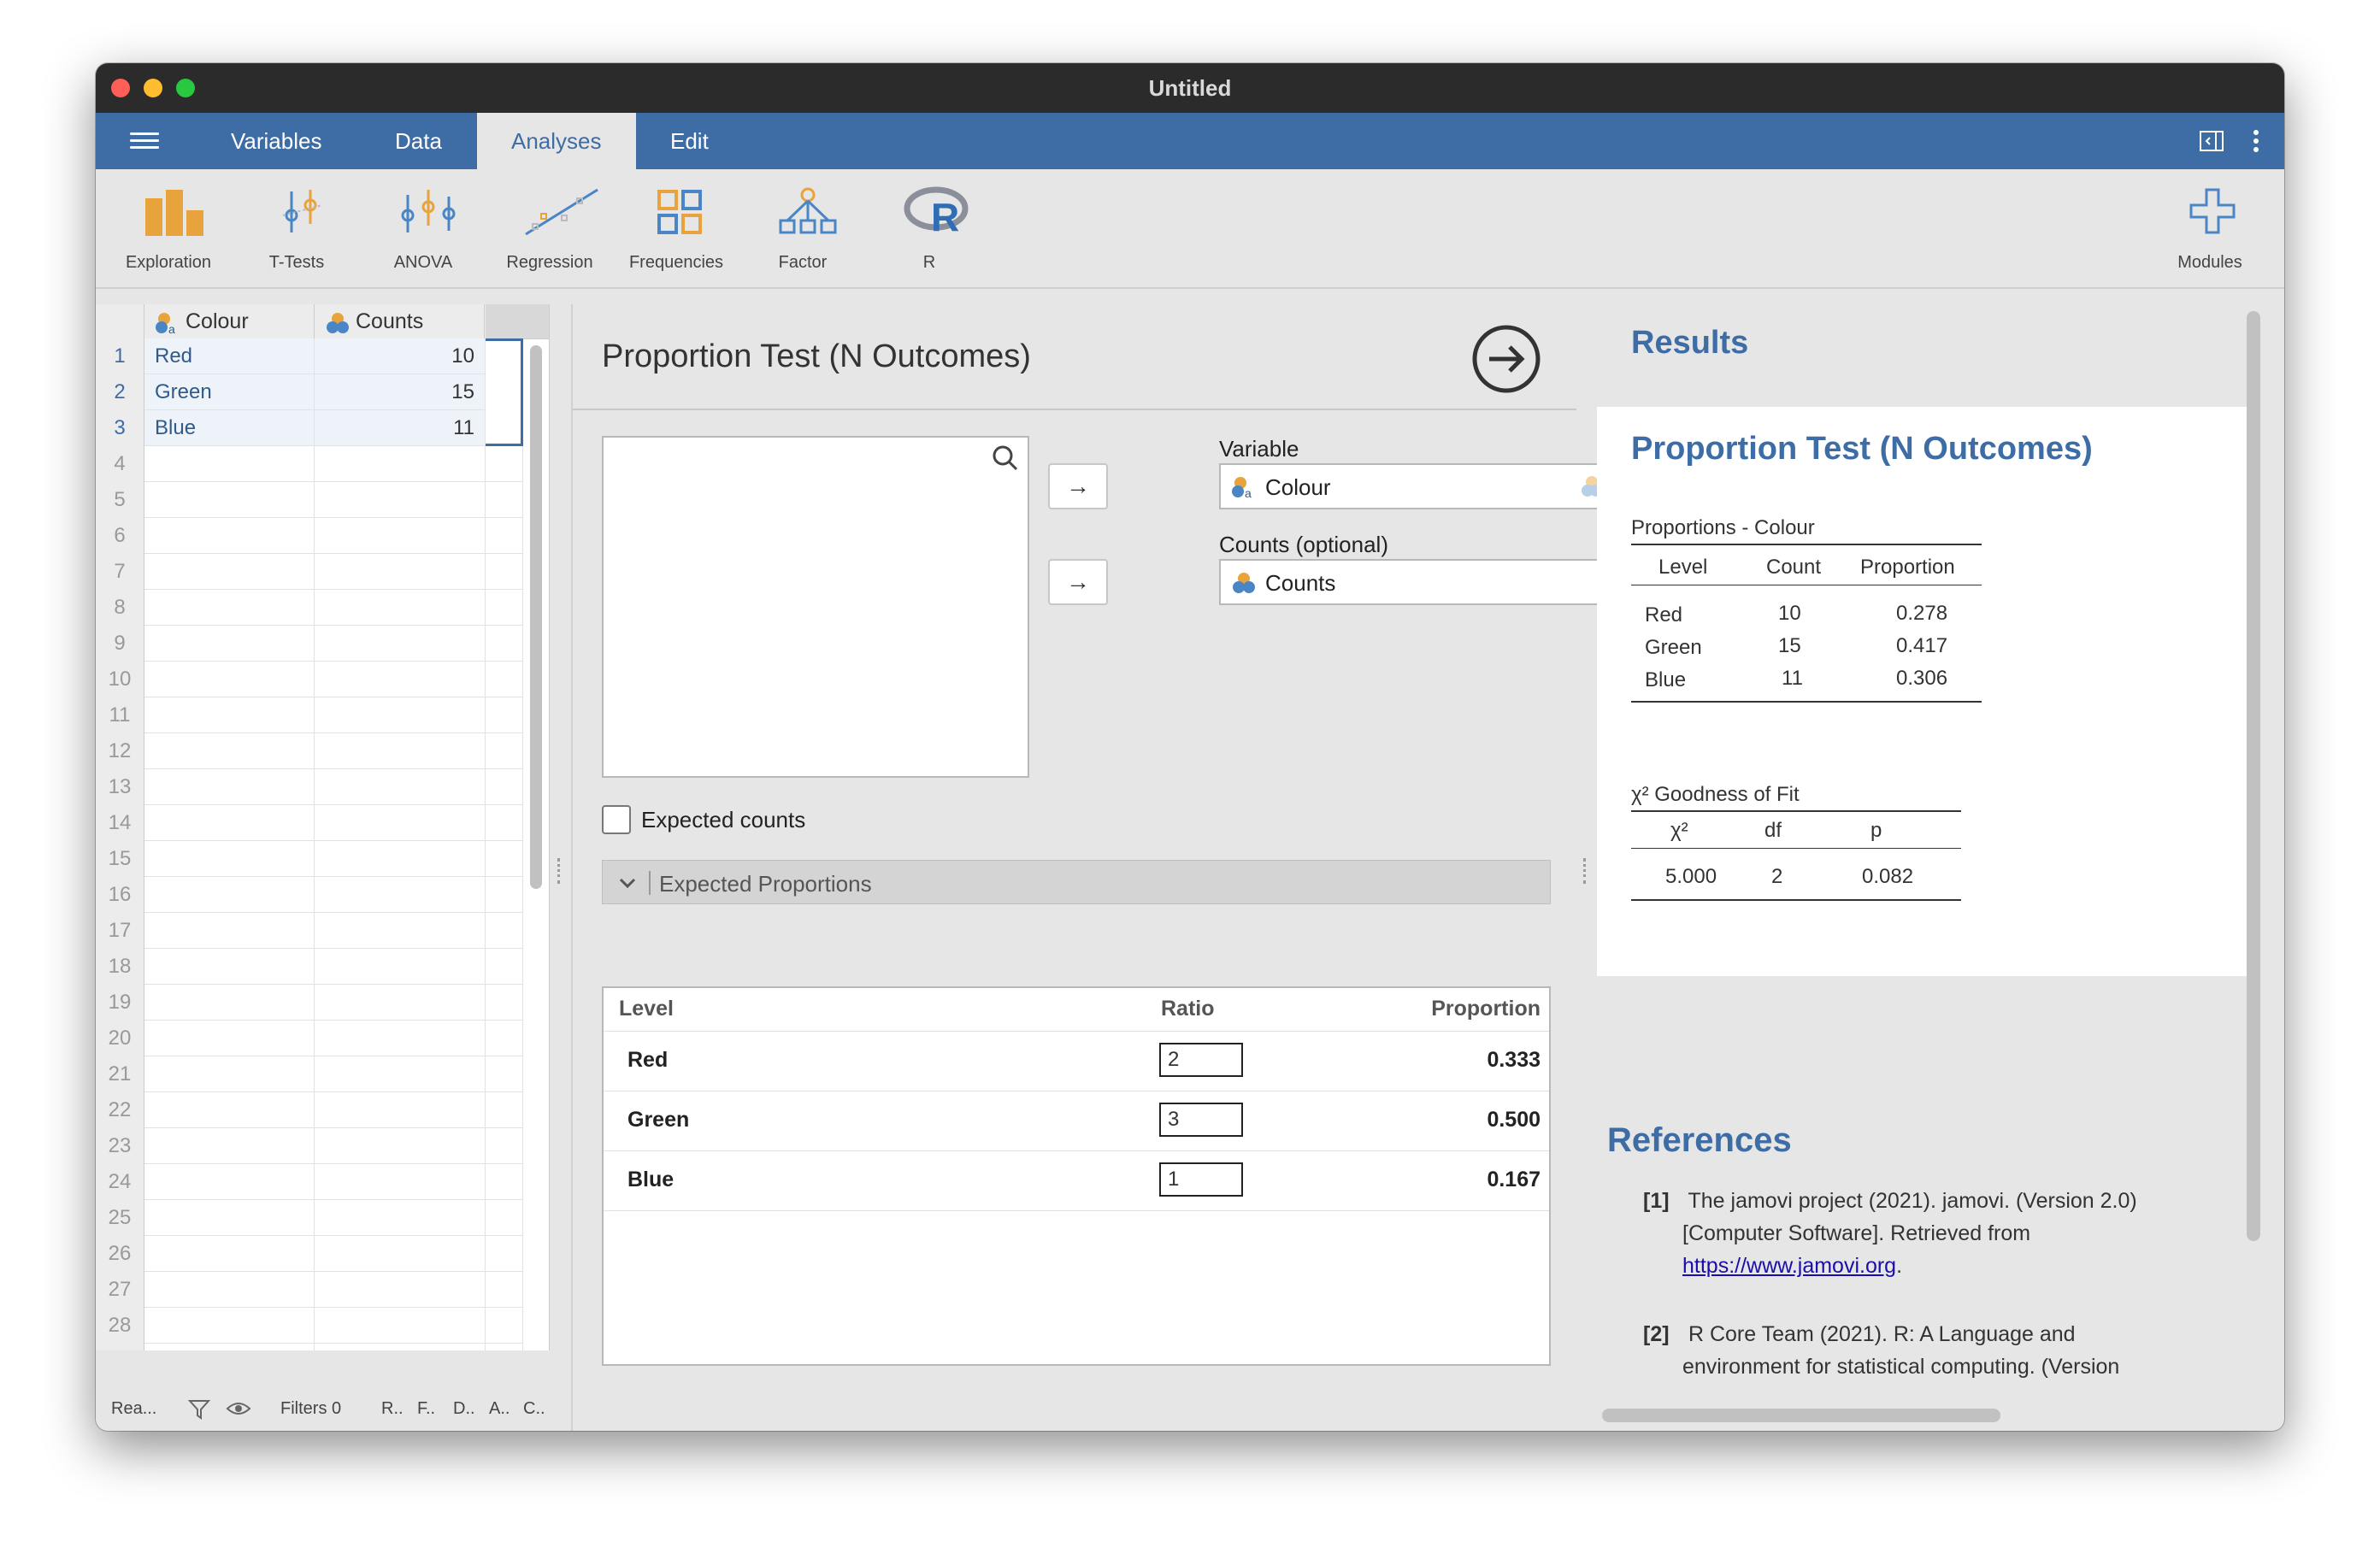 This screenshot has width=2380, height=1559. What do you see at coordinates (120, 644) in the screenshot?
I see `row-number: 9` at bounding box center [120, 644].